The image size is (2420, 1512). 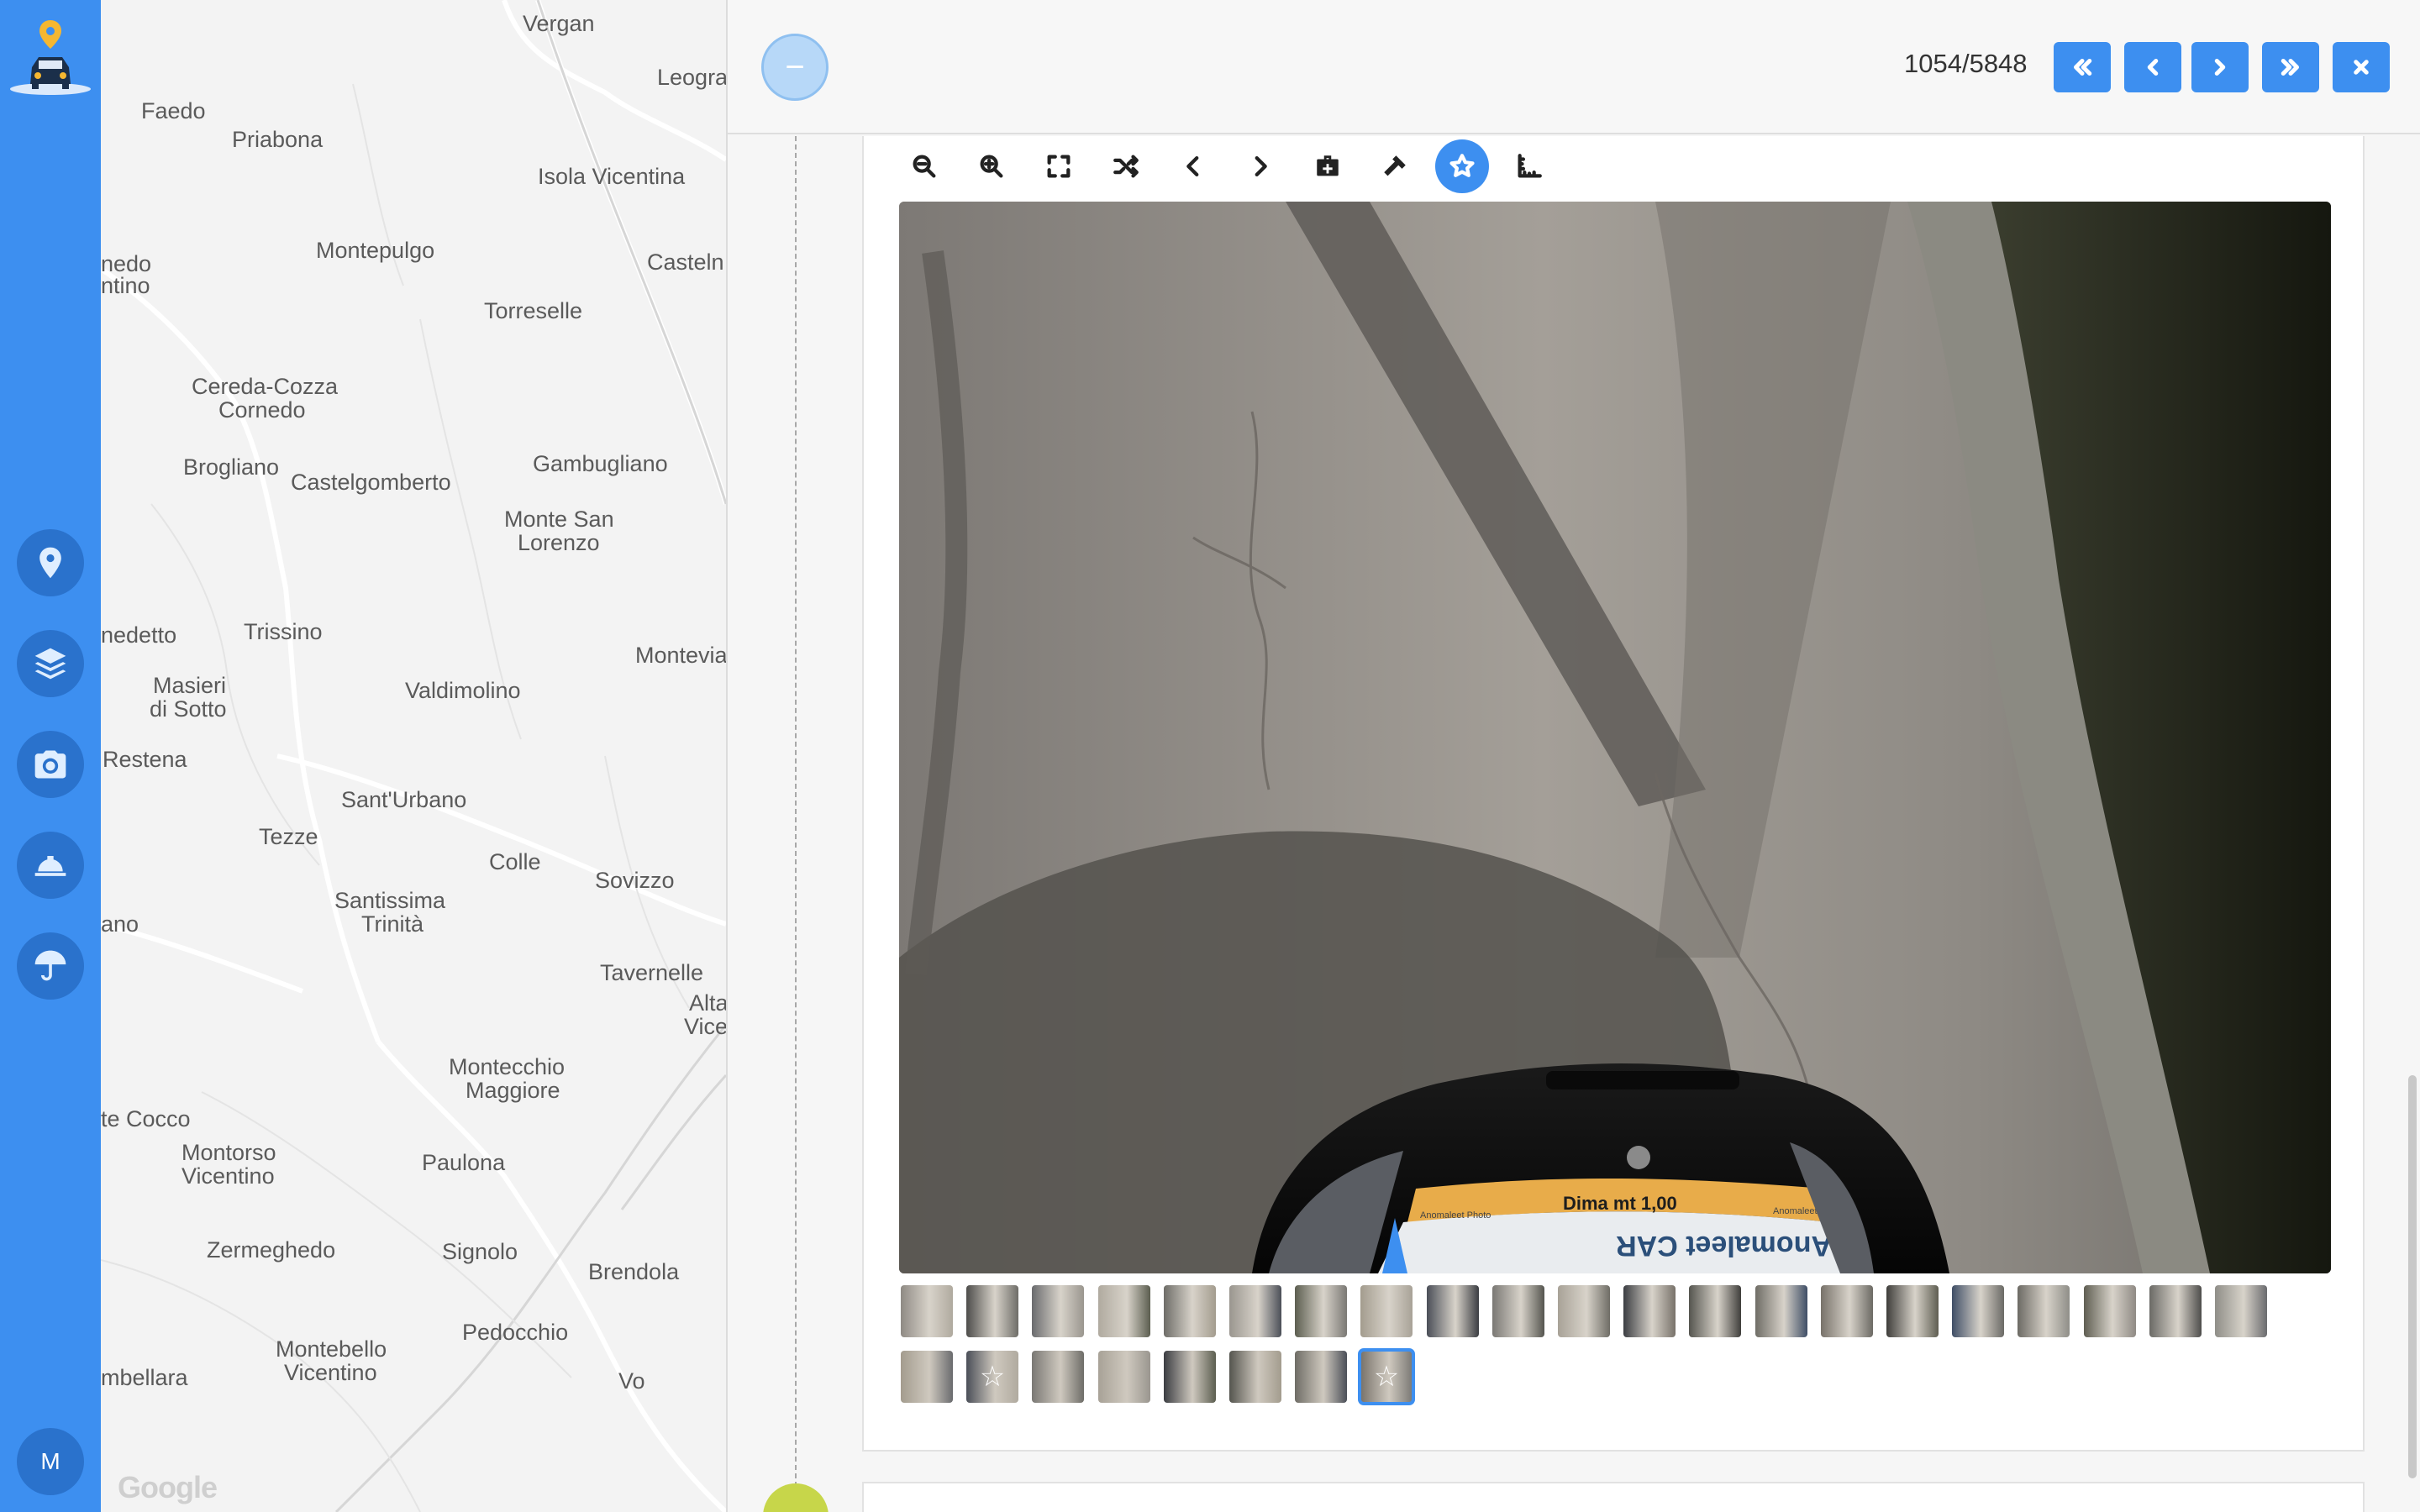 I want to click on zoom-out-button, so click(x=924, y=166).